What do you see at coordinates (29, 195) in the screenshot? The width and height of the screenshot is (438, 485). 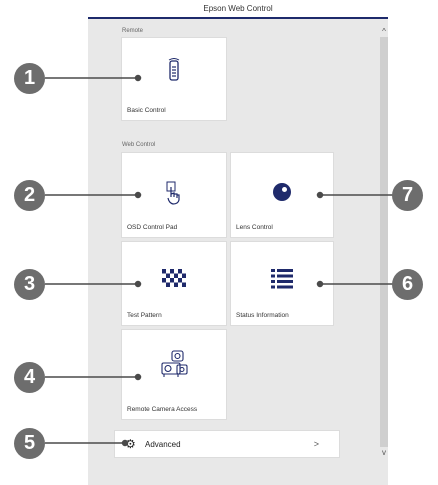 I see `callout-2: 2` at bounding box center [29, 195].